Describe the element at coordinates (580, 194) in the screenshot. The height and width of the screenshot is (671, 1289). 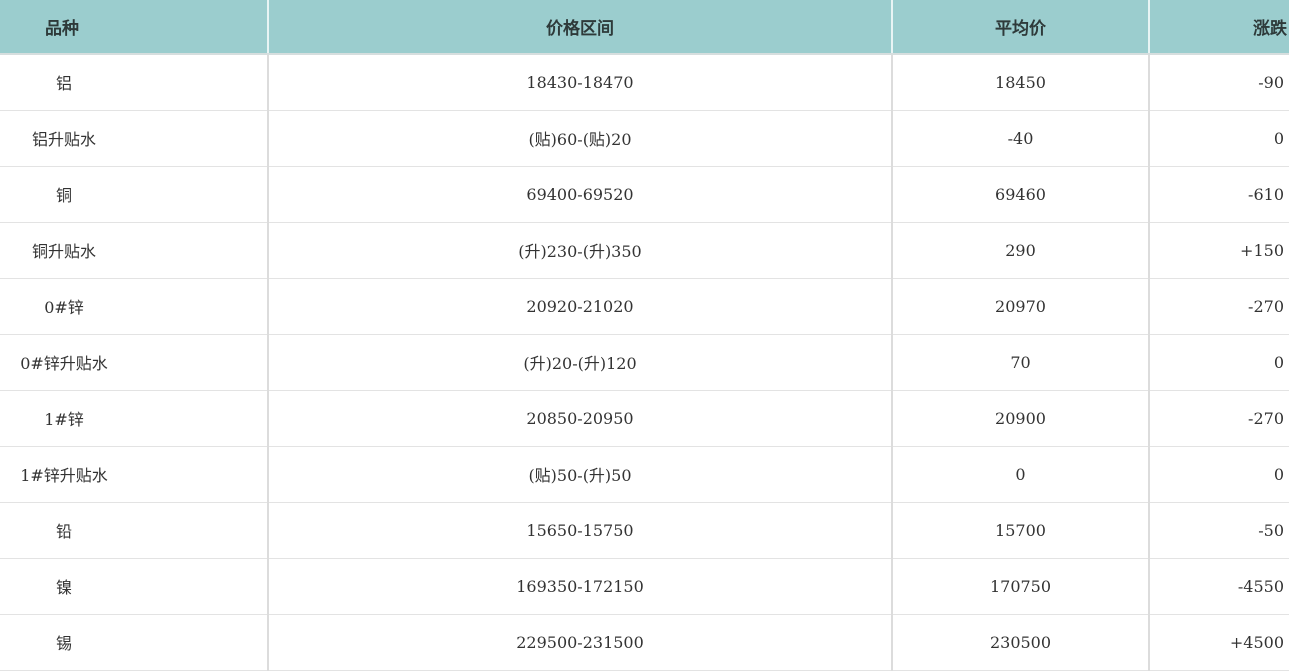
I see `cell-price-range: 69400-69520` at that location.